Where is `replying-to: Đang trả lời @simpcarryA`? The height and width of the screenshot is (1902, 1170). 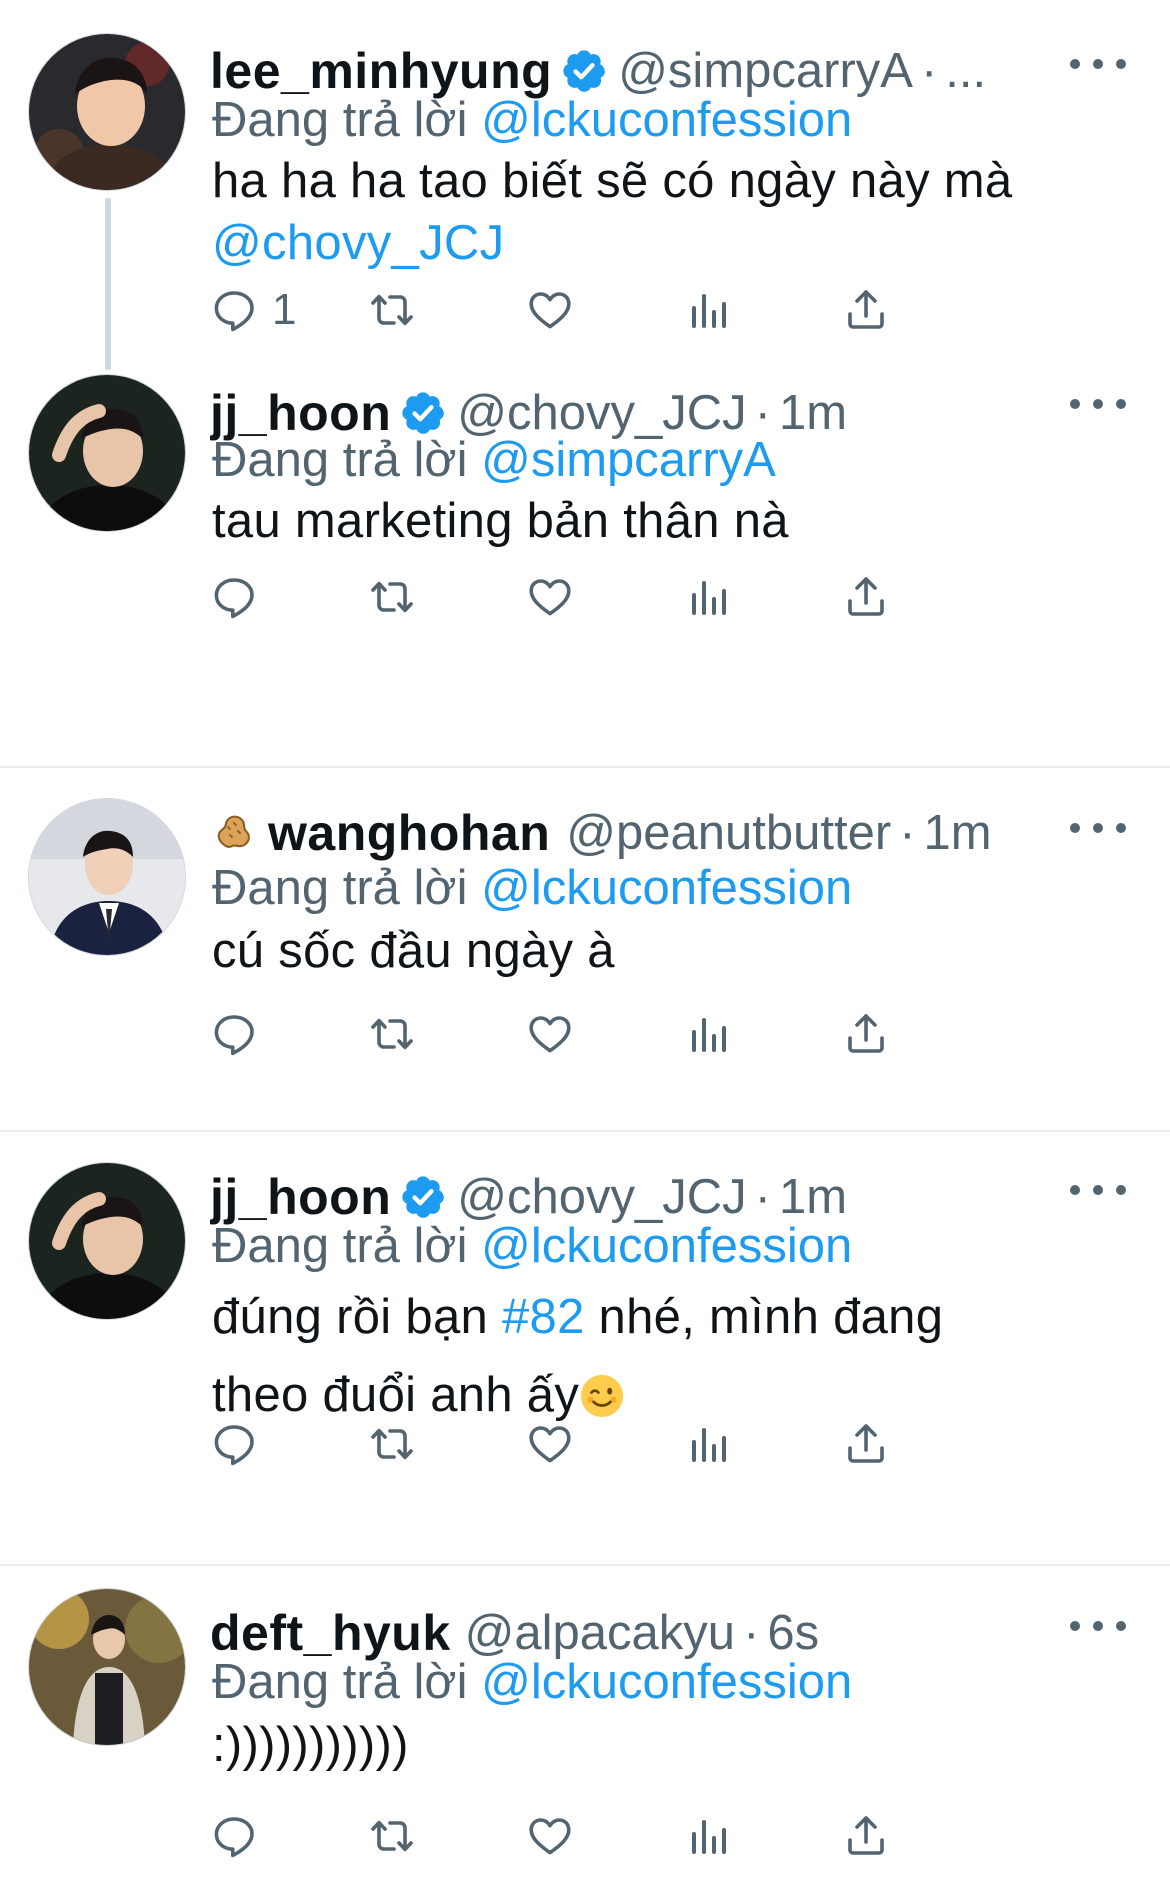 replying-to: Đang trả lời @simpcarryA is located at coordinates (494, 460).